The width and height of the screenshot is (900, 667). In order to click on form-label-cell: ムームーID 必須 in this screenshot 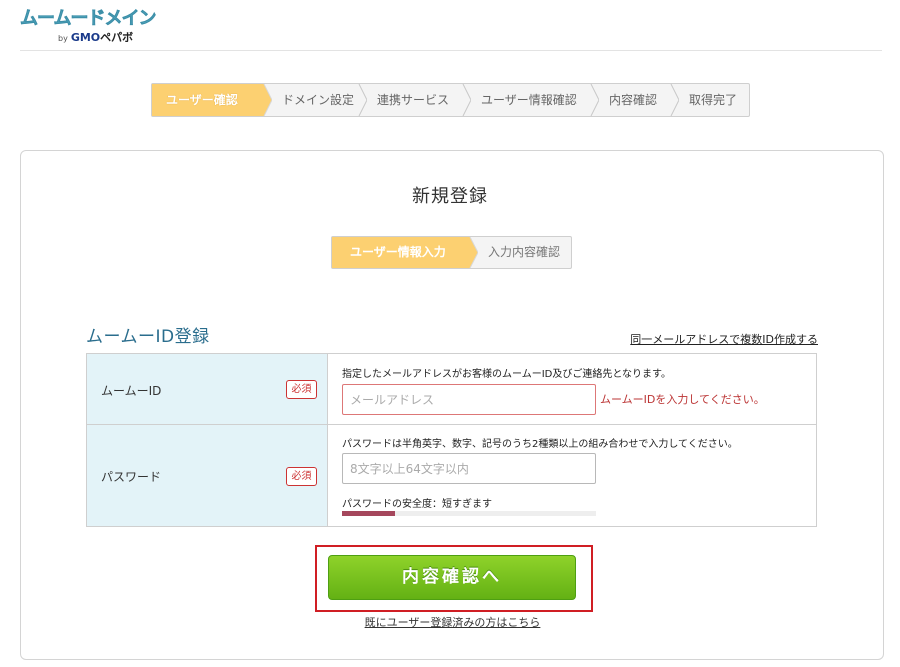, I will do `click(207, 389)`.